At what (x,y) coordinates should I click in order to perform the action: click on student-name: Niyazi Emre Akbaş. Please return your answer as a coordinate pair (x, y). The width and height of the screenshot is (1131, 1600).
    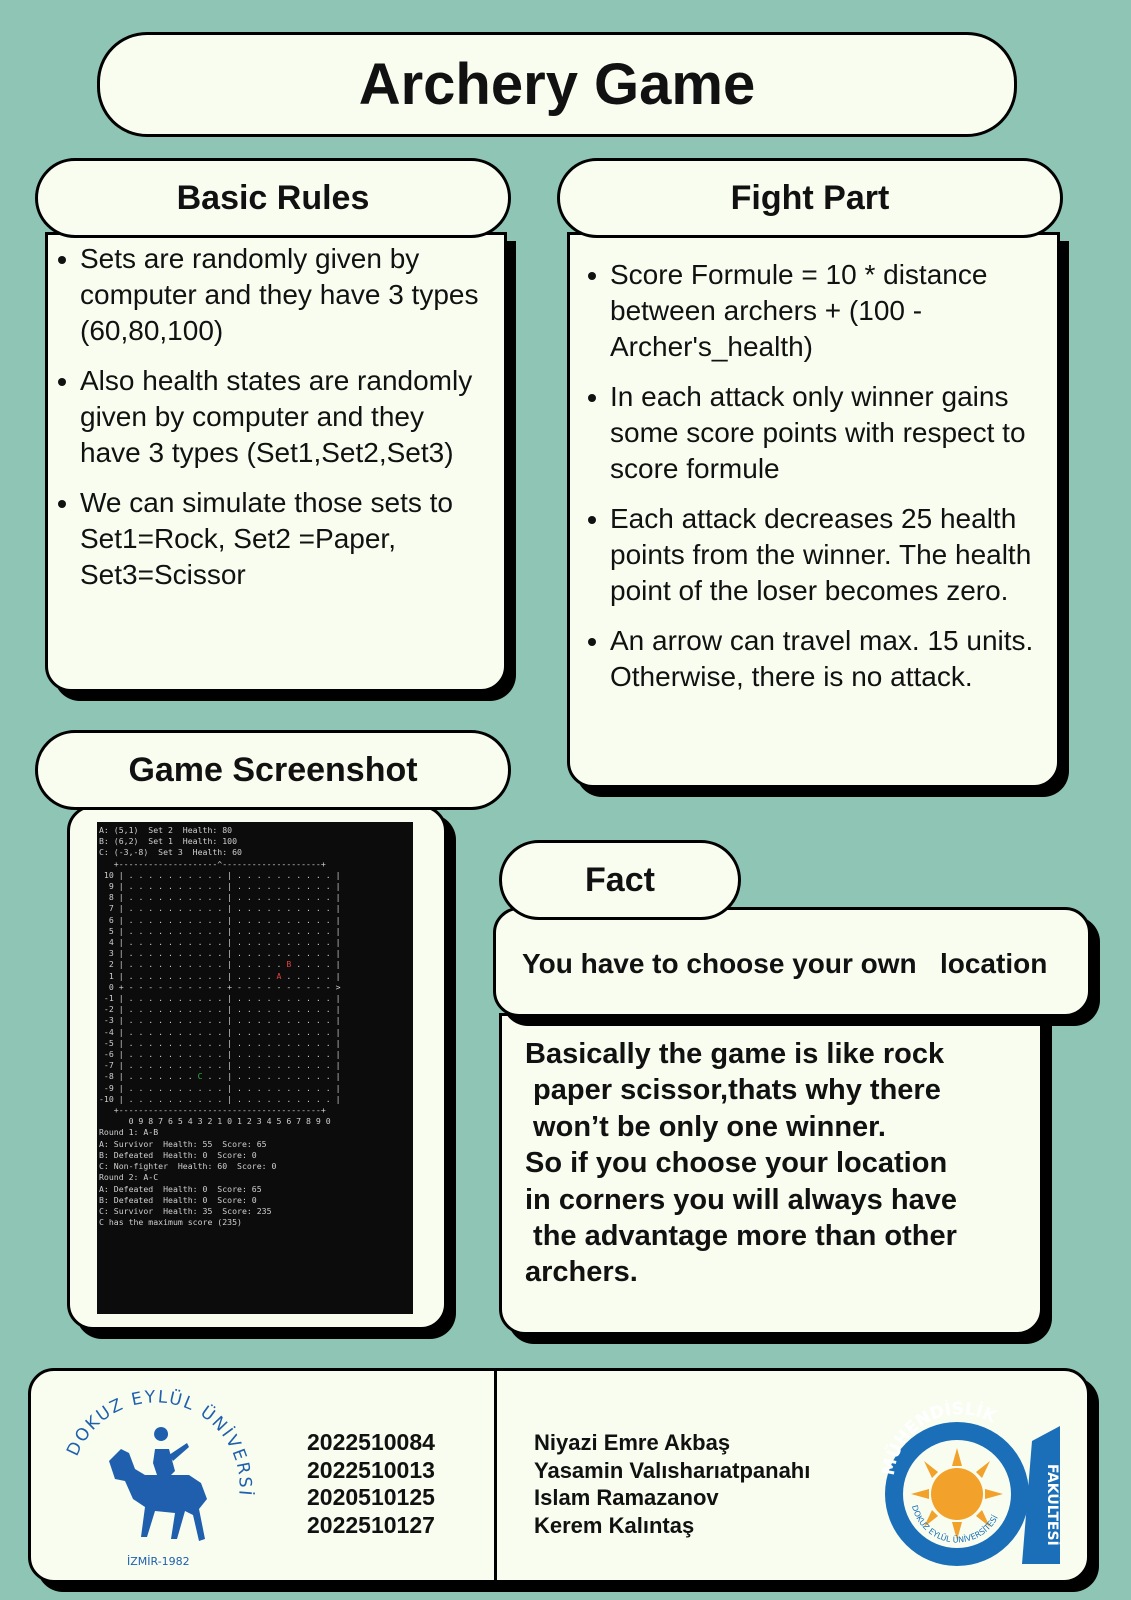
    Looking at the image, I should click on (632, 1442).